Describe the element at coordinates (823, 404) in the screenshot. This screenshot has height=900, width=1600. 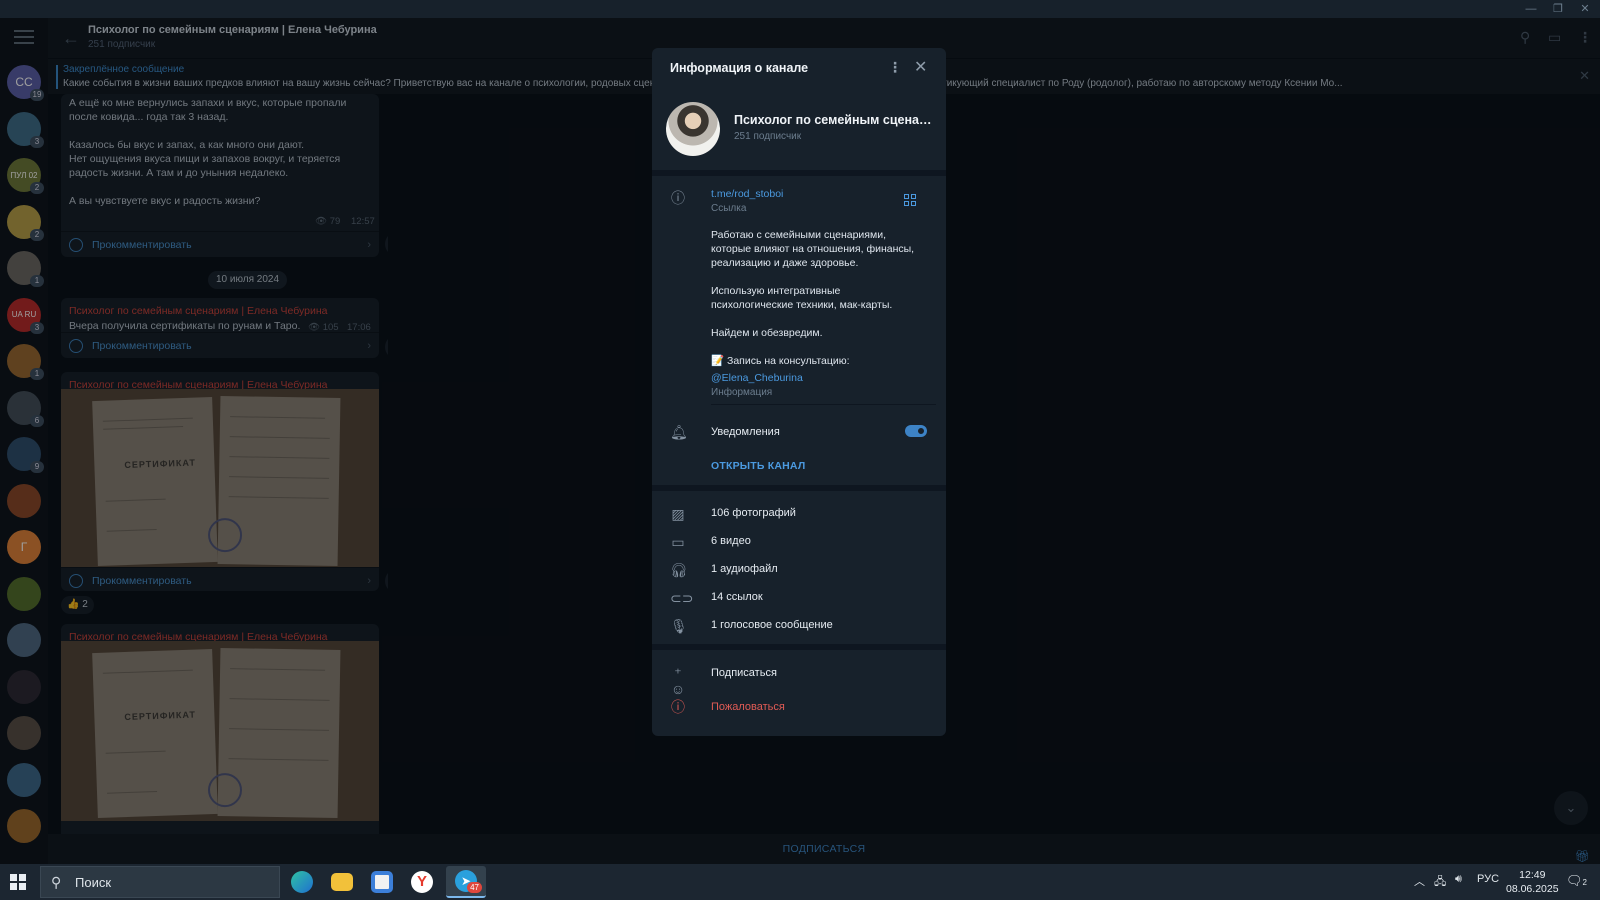
I see `row-divider` at that location.